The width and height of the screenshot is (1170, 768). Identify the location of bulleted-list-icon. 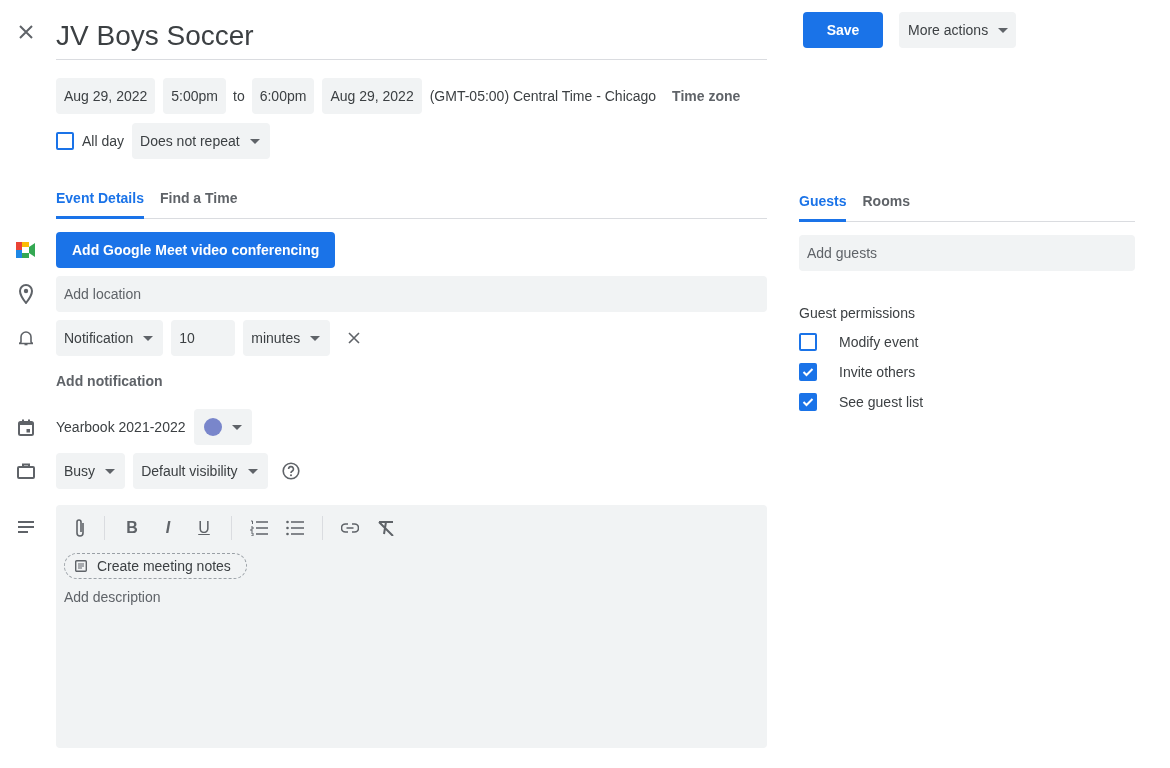
(295, 528).